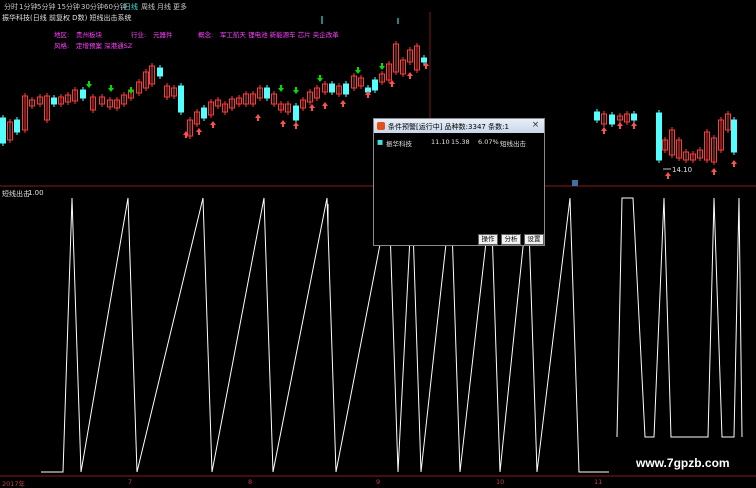  What do you see at coordinates (535, 125) in the screenshot?
I see `close-icon: ×` at bounding box center [535, 125].